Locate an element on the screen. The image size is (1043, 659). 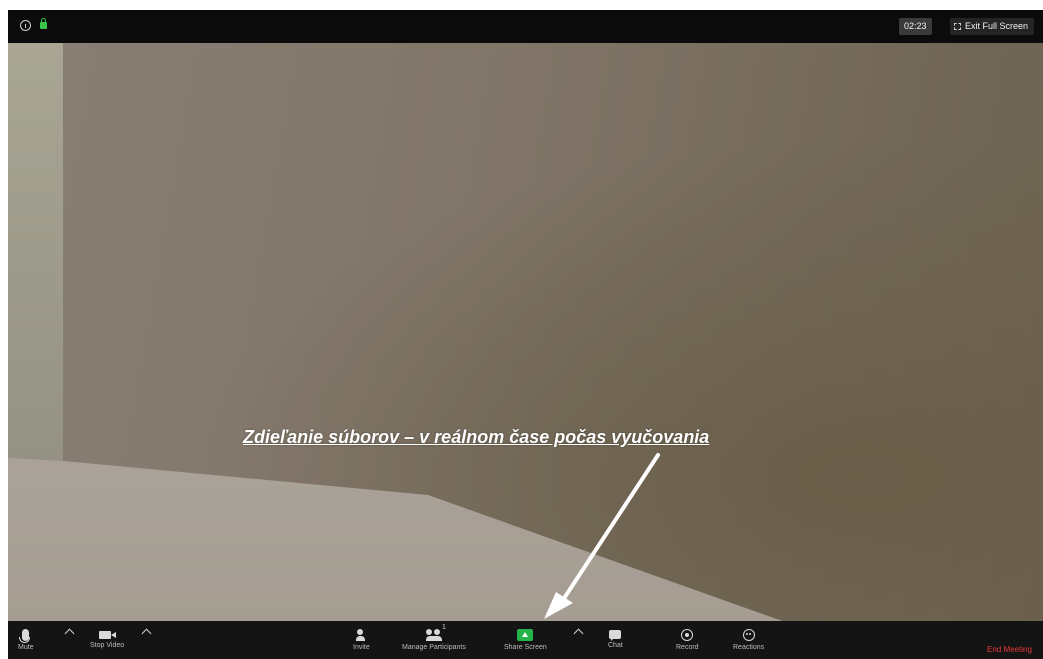
audio-options-chevron-icon is located at coordinates (69, 633).